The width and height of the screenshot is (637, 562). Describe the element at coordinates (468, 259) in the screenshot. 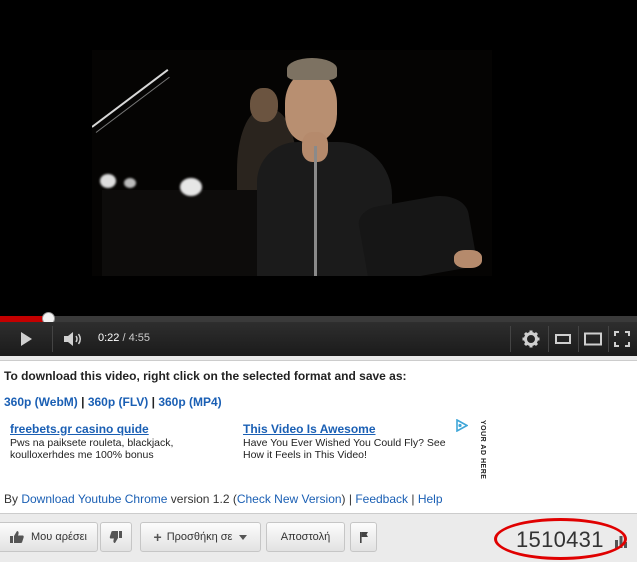

I see `singer-hand-right` at that location.